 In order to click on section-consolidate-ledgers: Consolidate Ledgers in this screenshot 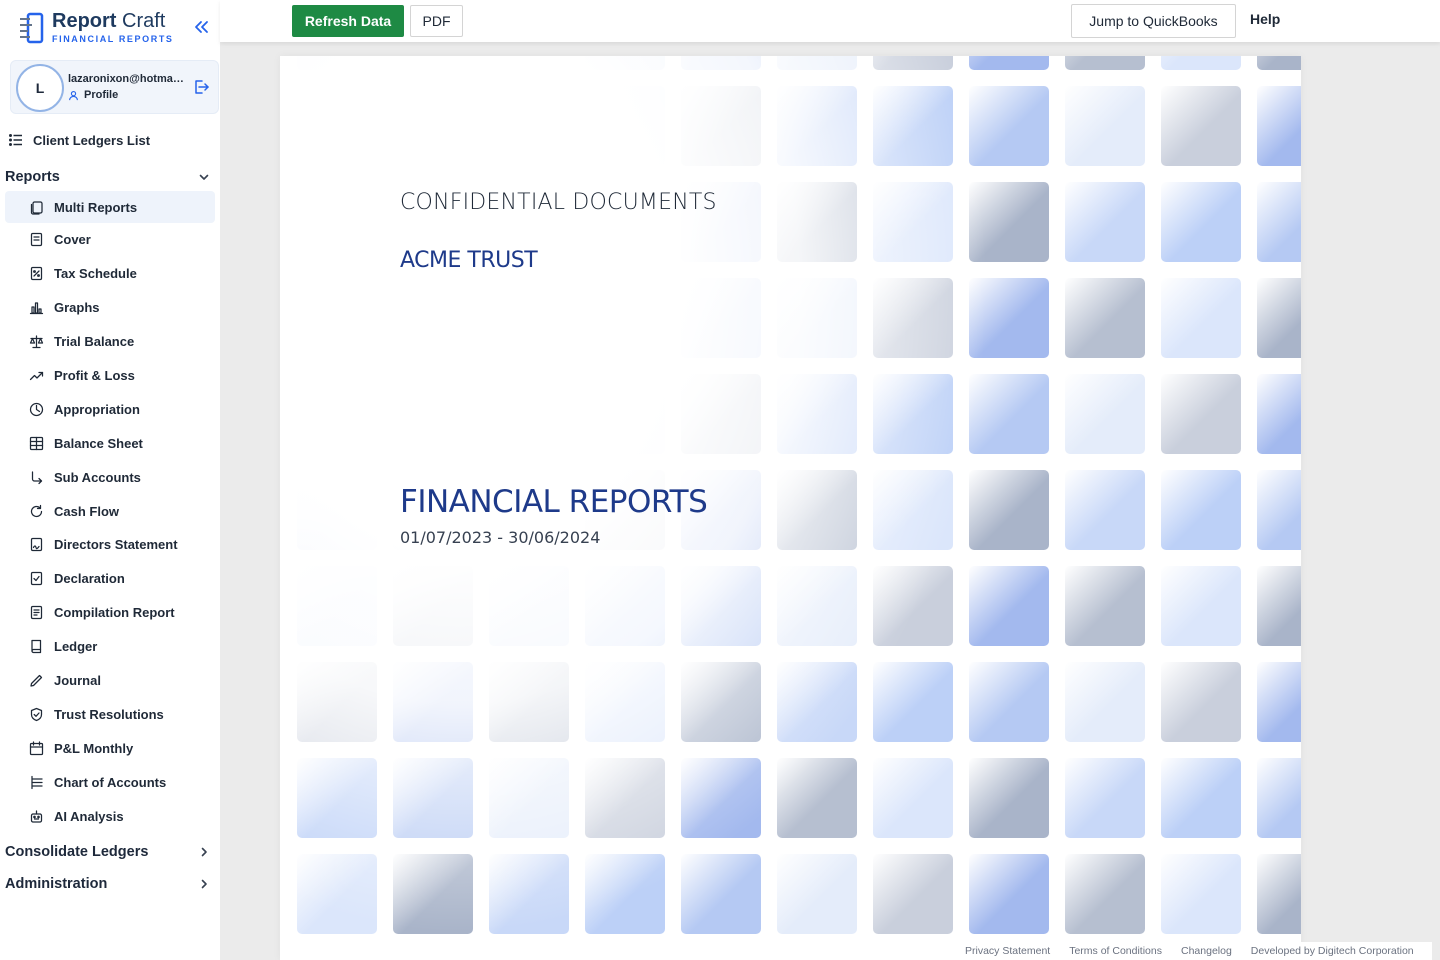, I will do `click(110, 852)`.